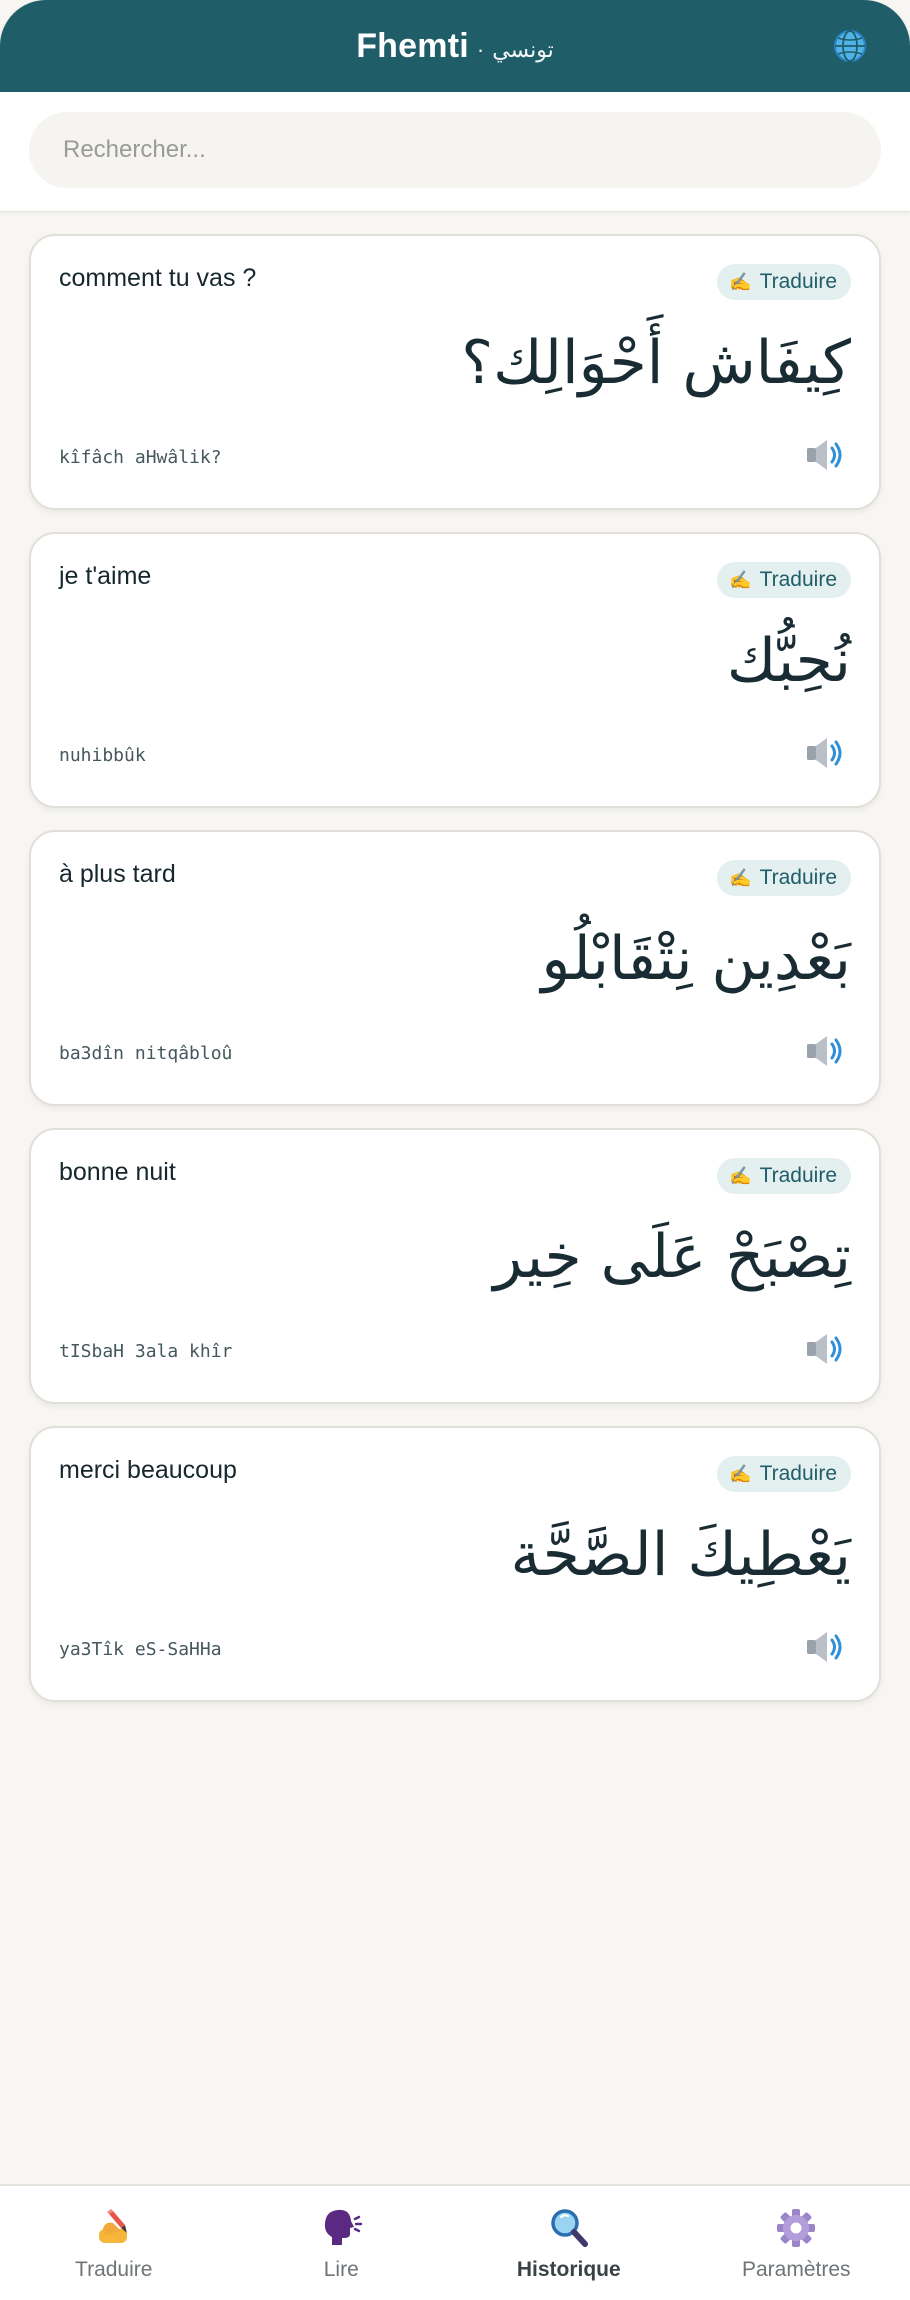 The width and height of the screenshot is (910, 2300). I want to click on nav-item-historique: Historique, so click(569, 2243).